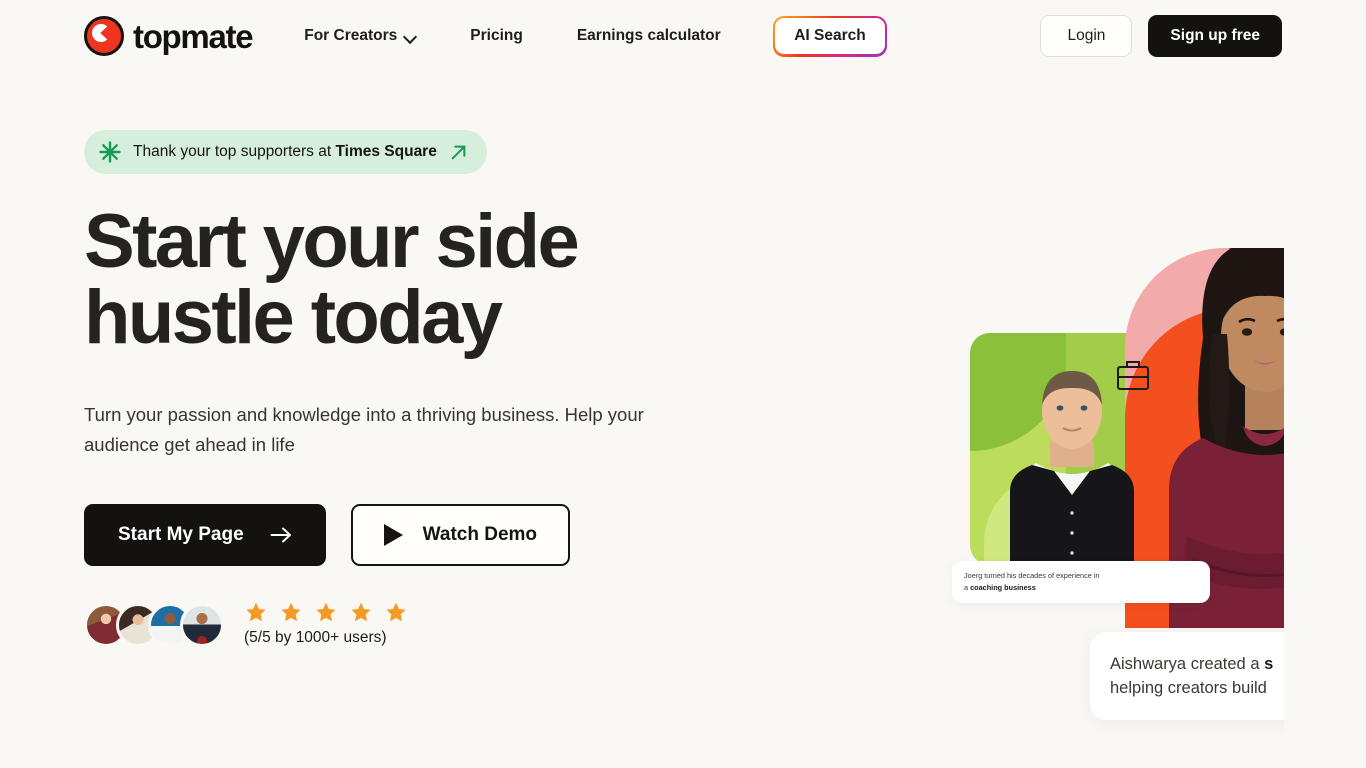 This screenshot has width=1366, height=768. I want to click on viewport-right-clip, so click(1325, 456).